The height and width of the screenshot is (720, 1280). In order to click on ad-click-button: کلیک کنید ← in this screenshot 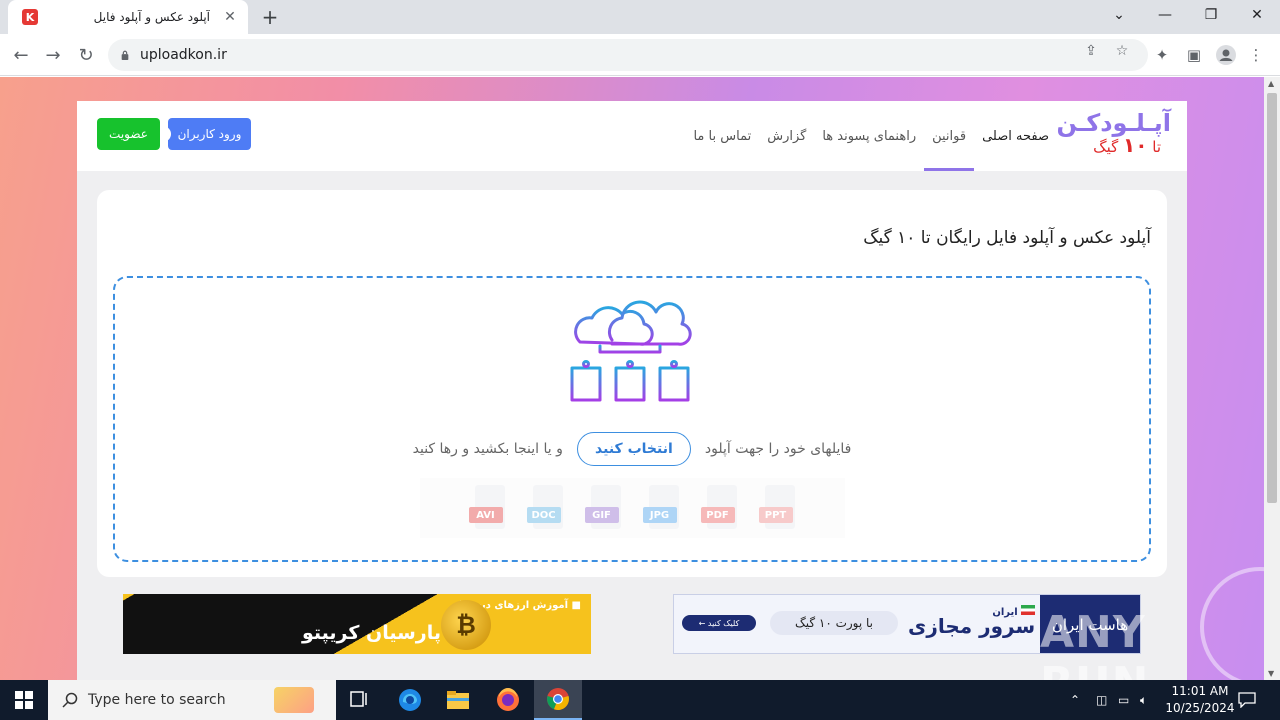, I will do `click(719, 623)`.